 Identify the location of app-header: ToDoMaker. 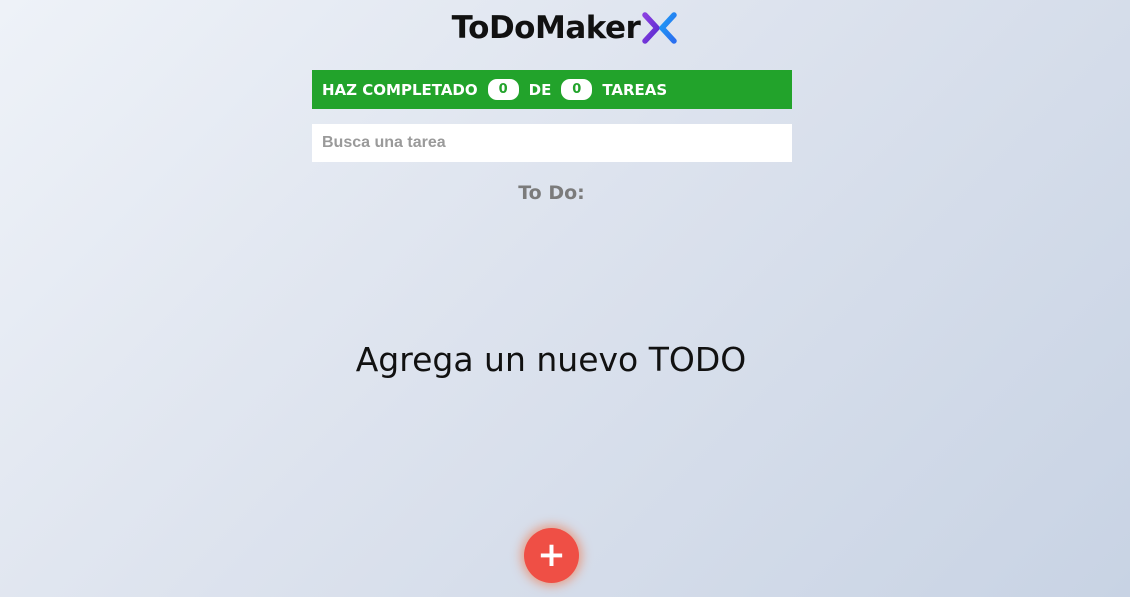
(565, 30).